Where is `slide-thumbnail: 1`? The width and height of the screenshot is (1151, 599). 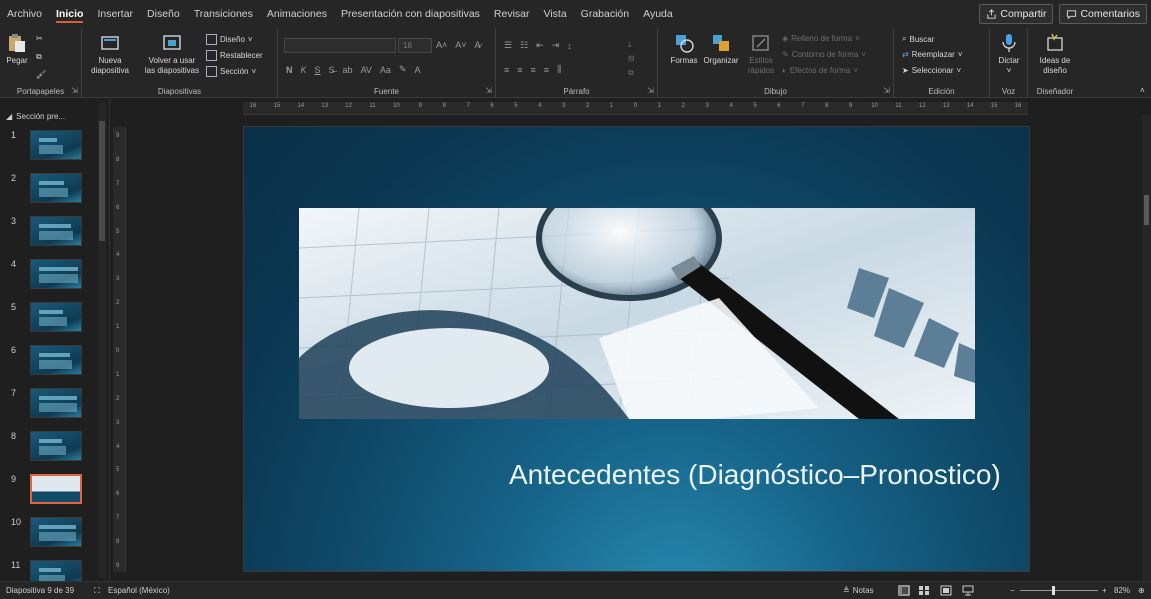 slide-thumbnail: 1 is located at coordinates (50, 149).